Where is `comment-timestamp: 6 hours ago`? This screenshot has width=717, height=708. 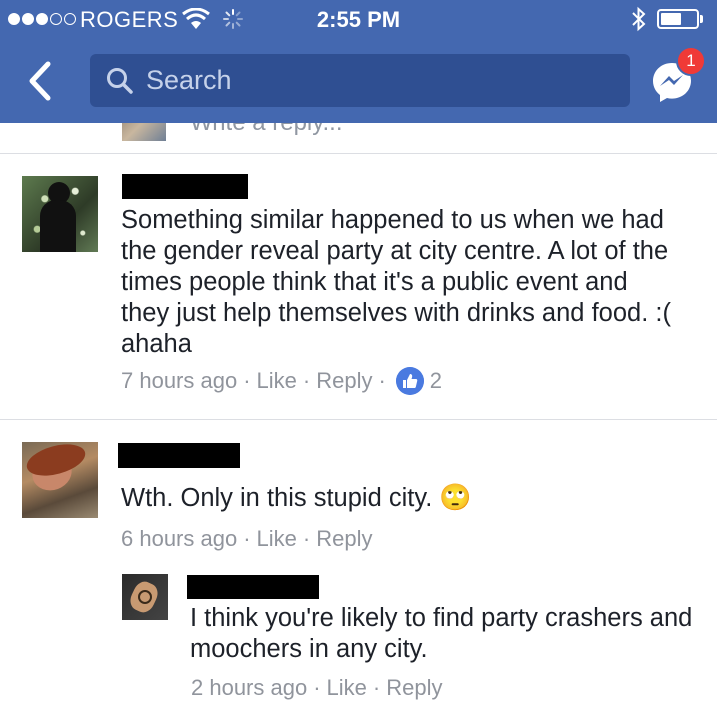 comment-timestamp: 6 hours ago is located at coordinates (179, 538).